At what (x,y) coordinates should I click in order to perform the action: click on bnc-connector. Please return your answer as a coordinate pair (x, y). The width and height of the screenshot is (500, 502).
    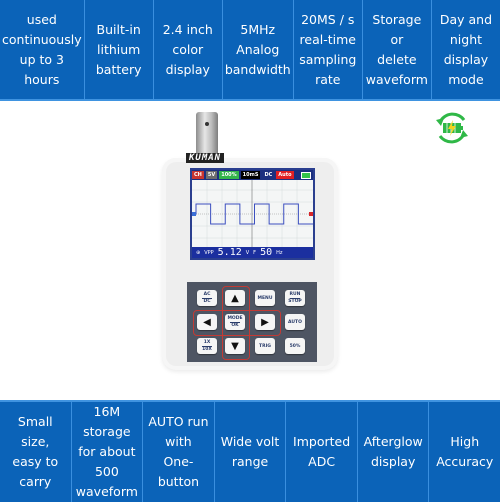
    Looking at the image, I should click on (207, 135).